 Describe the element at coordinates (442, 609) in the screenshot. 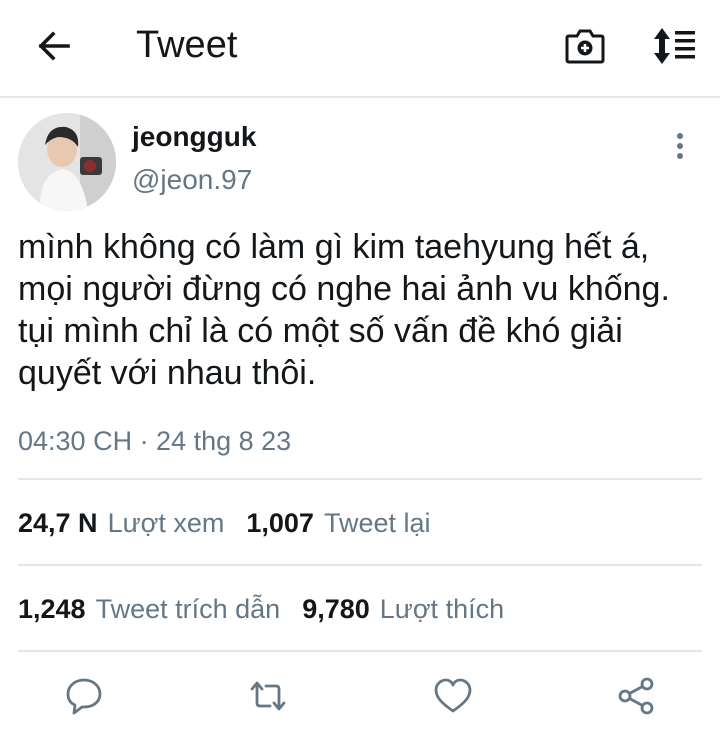

I see `likes-label: Lượt thích` at that location.